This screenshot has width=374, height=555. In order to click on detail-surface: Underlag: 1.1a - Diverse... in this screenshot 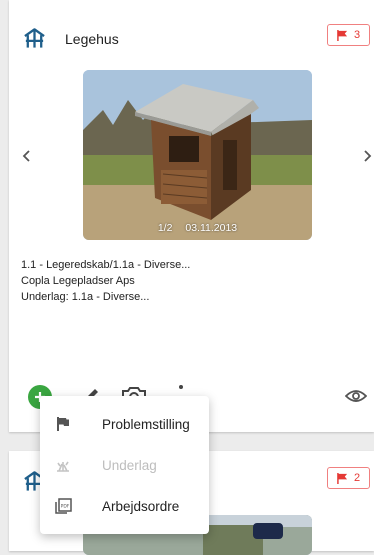, I will do `click(85, 297)`.